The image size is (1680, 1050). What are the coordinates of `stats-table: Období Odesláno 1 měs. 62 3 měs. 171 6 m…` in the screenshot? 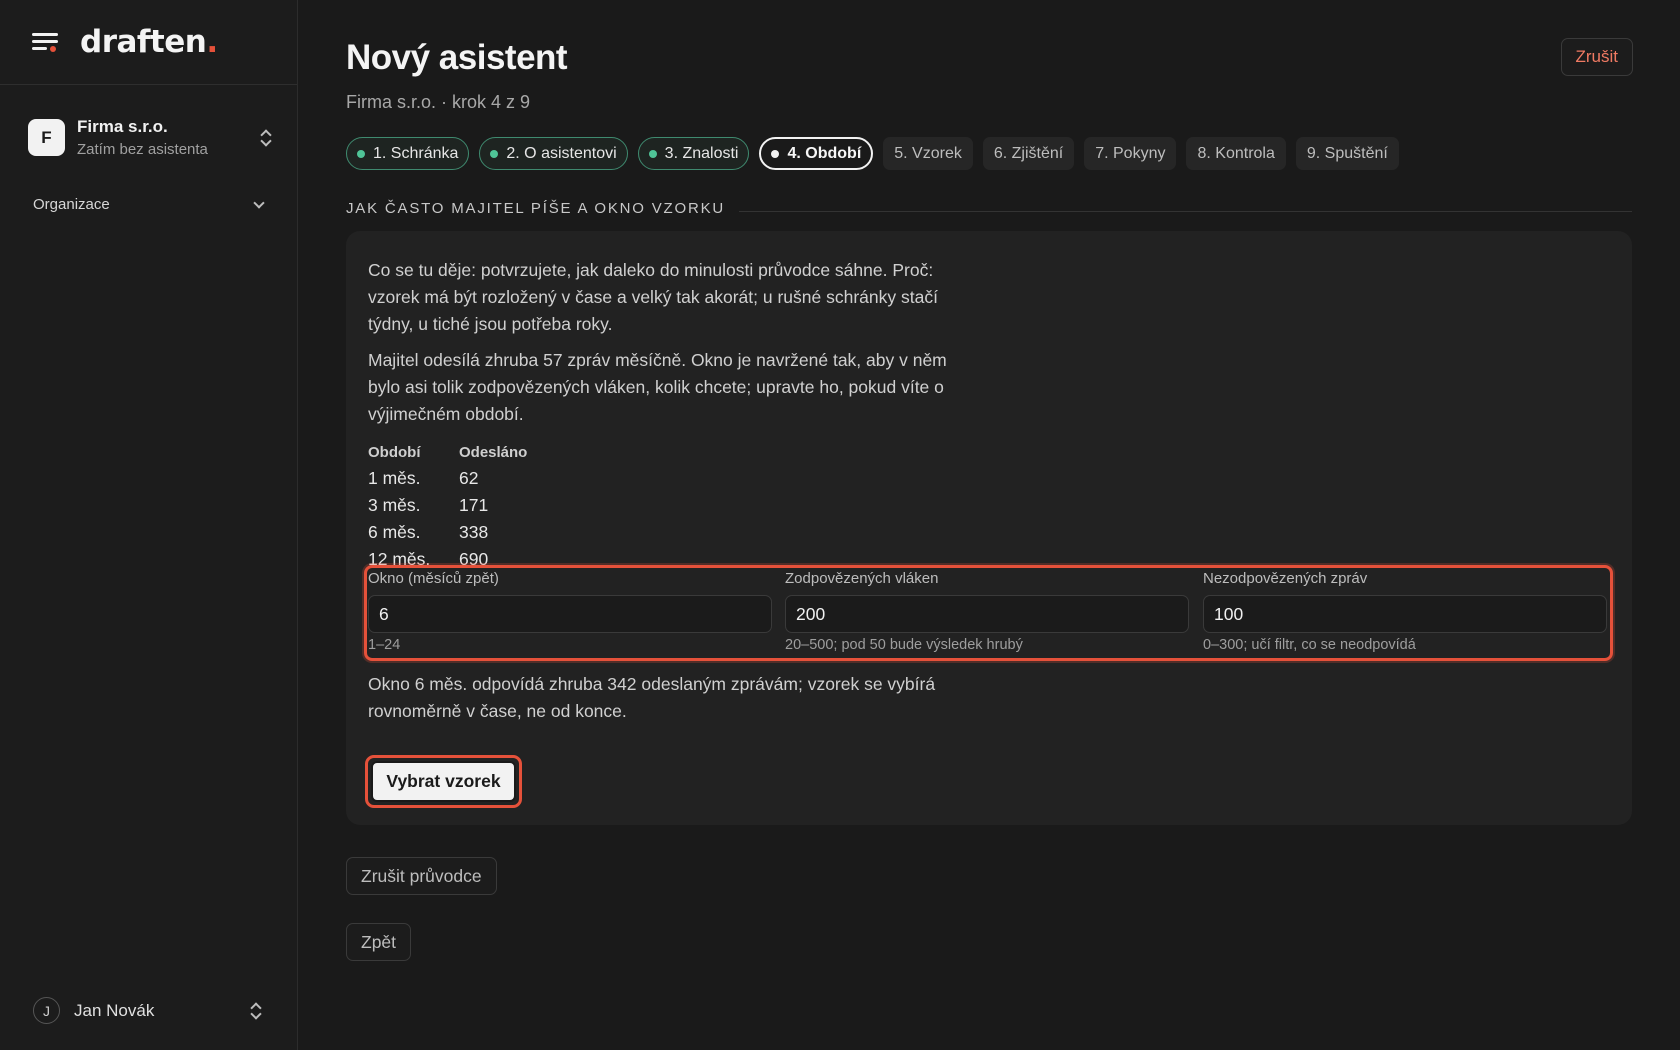 It's located at (989, 508).